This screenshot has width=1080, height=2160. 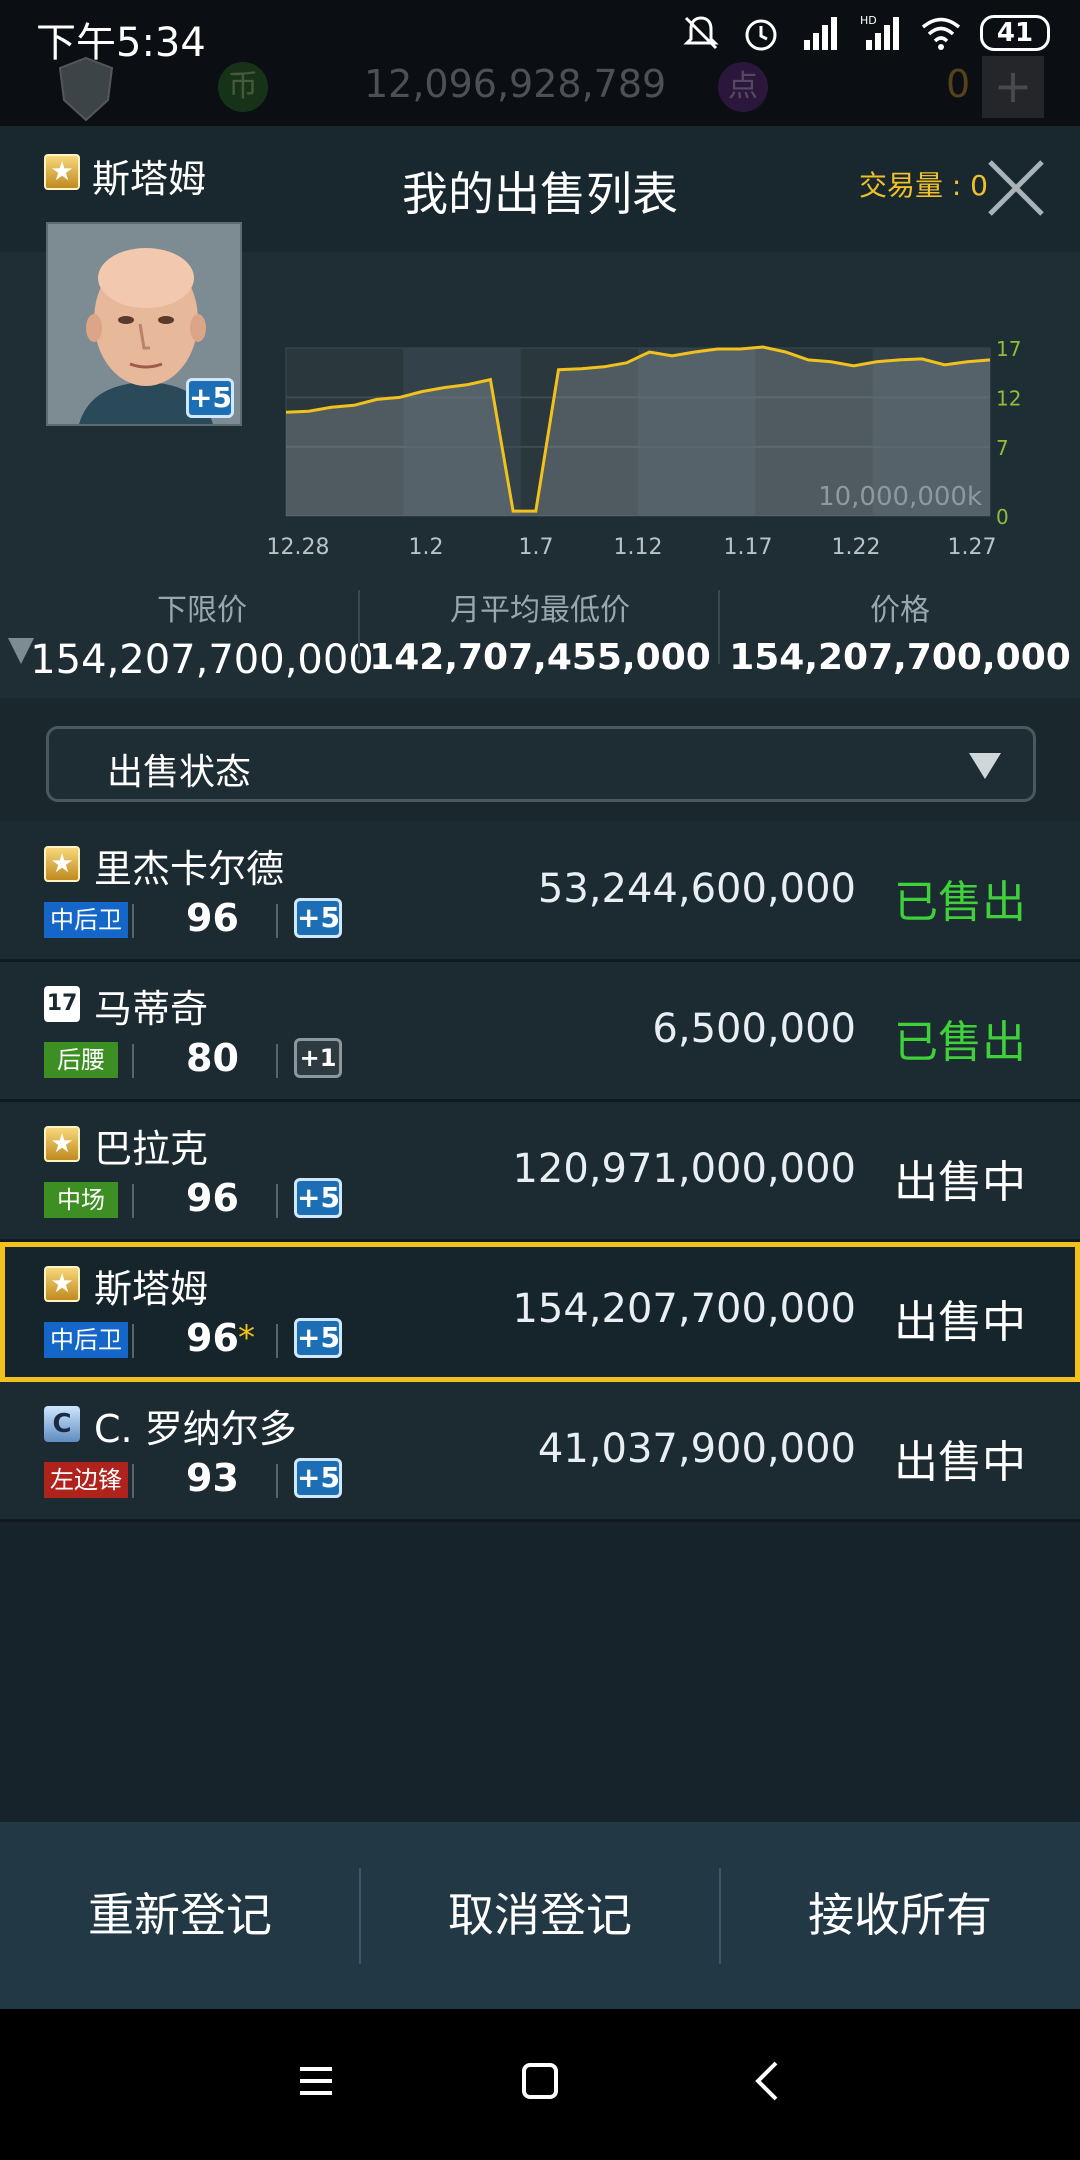 I want to click on favorite-star-icon: *, so click(x=246, y=1338).